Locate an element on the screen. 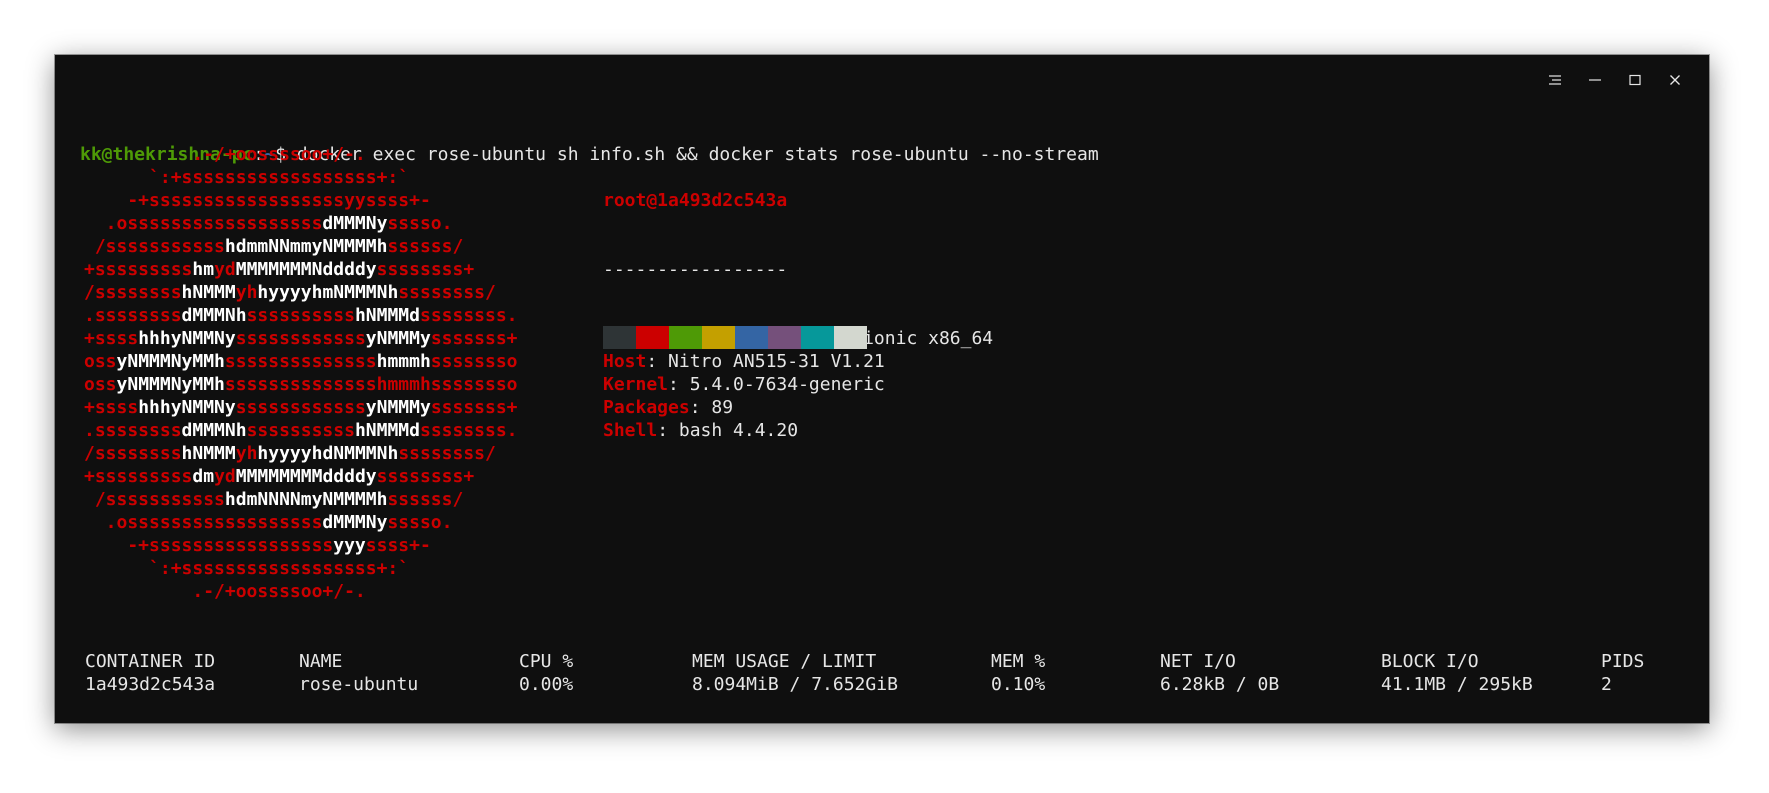  ascii-art-segment: ssssssssss is located at coordinates (300, 430).